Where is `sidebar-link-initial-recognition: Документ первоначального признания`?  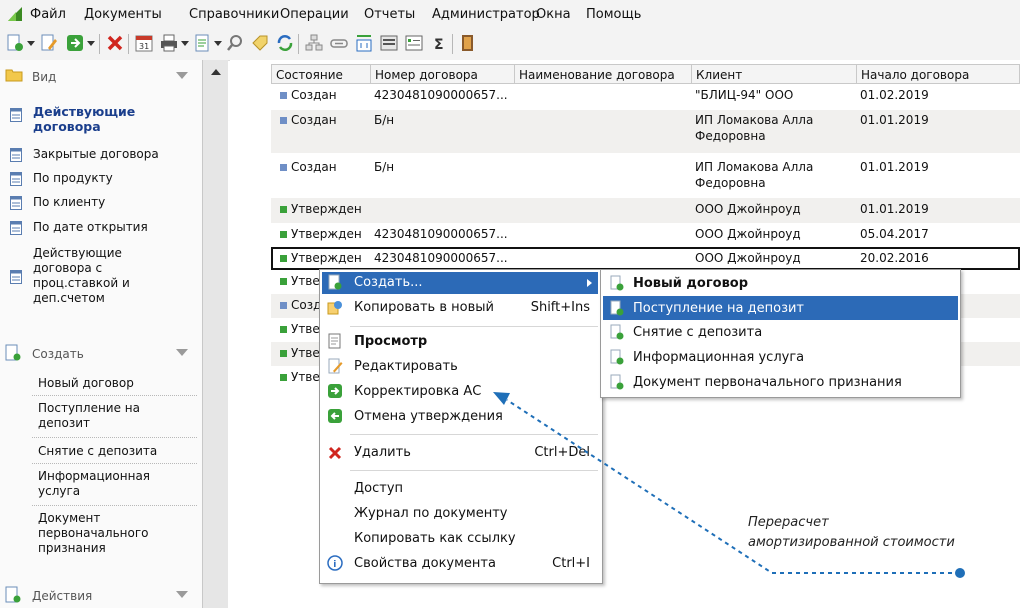 sidebar-link-initial-recognition: Документ первоначального признания is located at coordinates (103, 533).